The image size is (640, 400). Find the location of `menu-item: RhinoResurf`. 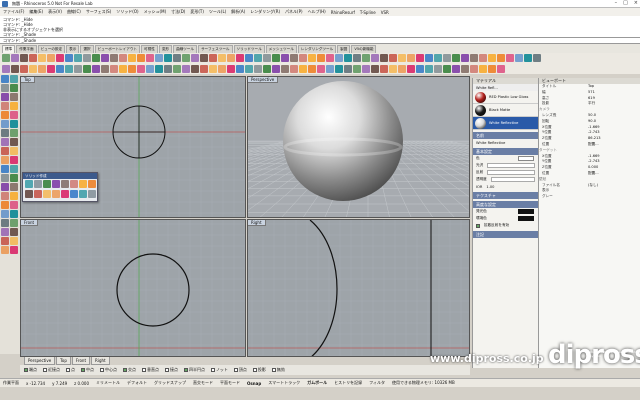

menu-item: RhinoResurf is located at coordinates (343, 12).